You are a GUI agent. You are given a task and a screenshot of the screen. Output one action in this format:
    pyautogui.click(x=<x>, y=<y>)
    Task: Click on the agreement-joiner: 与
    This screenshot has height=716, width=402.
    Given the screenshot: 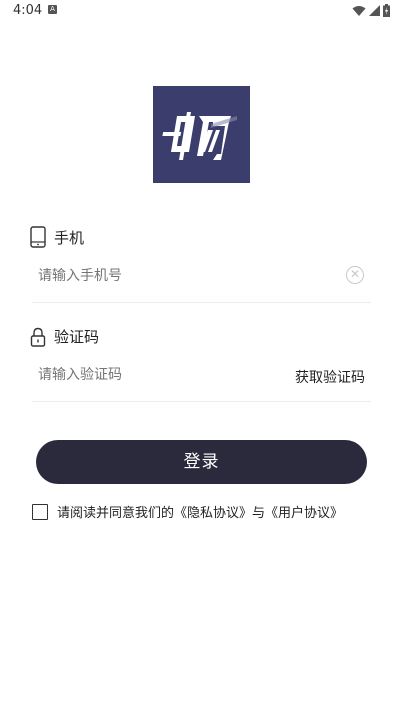 What is the action you would take?
    pyautogui.click(x=259, y=513)
    